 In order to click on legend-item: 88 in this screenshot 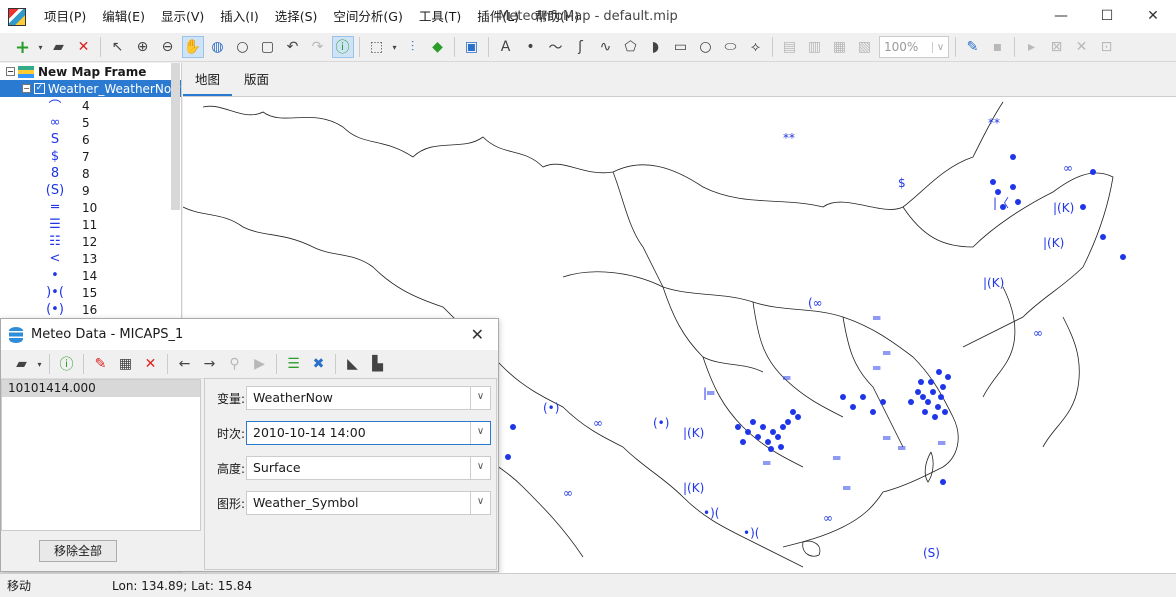, I will do `click(90, 173)`.